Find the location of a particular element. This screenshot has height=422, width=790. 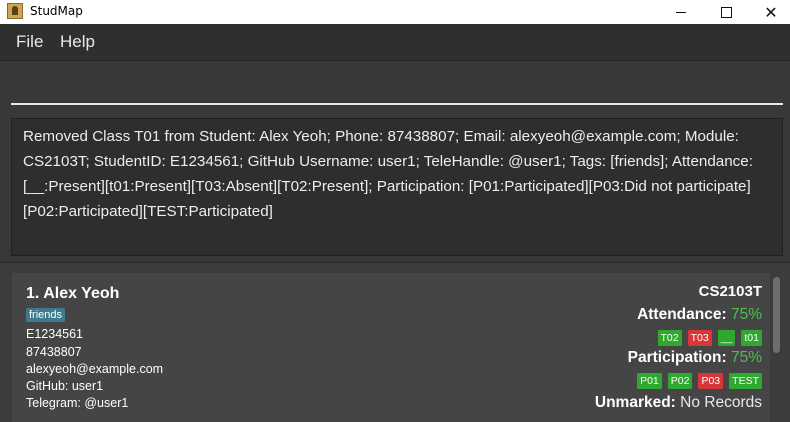

participation-label: Participation: 75% is located at coordinates (695, 358).